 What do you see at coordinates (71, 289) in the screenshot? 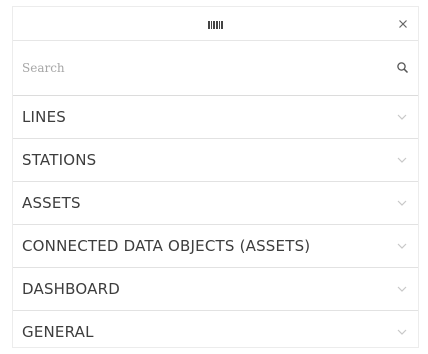
I see `menu-item-label: DASHBOARD` at bounding box center [71, 289].